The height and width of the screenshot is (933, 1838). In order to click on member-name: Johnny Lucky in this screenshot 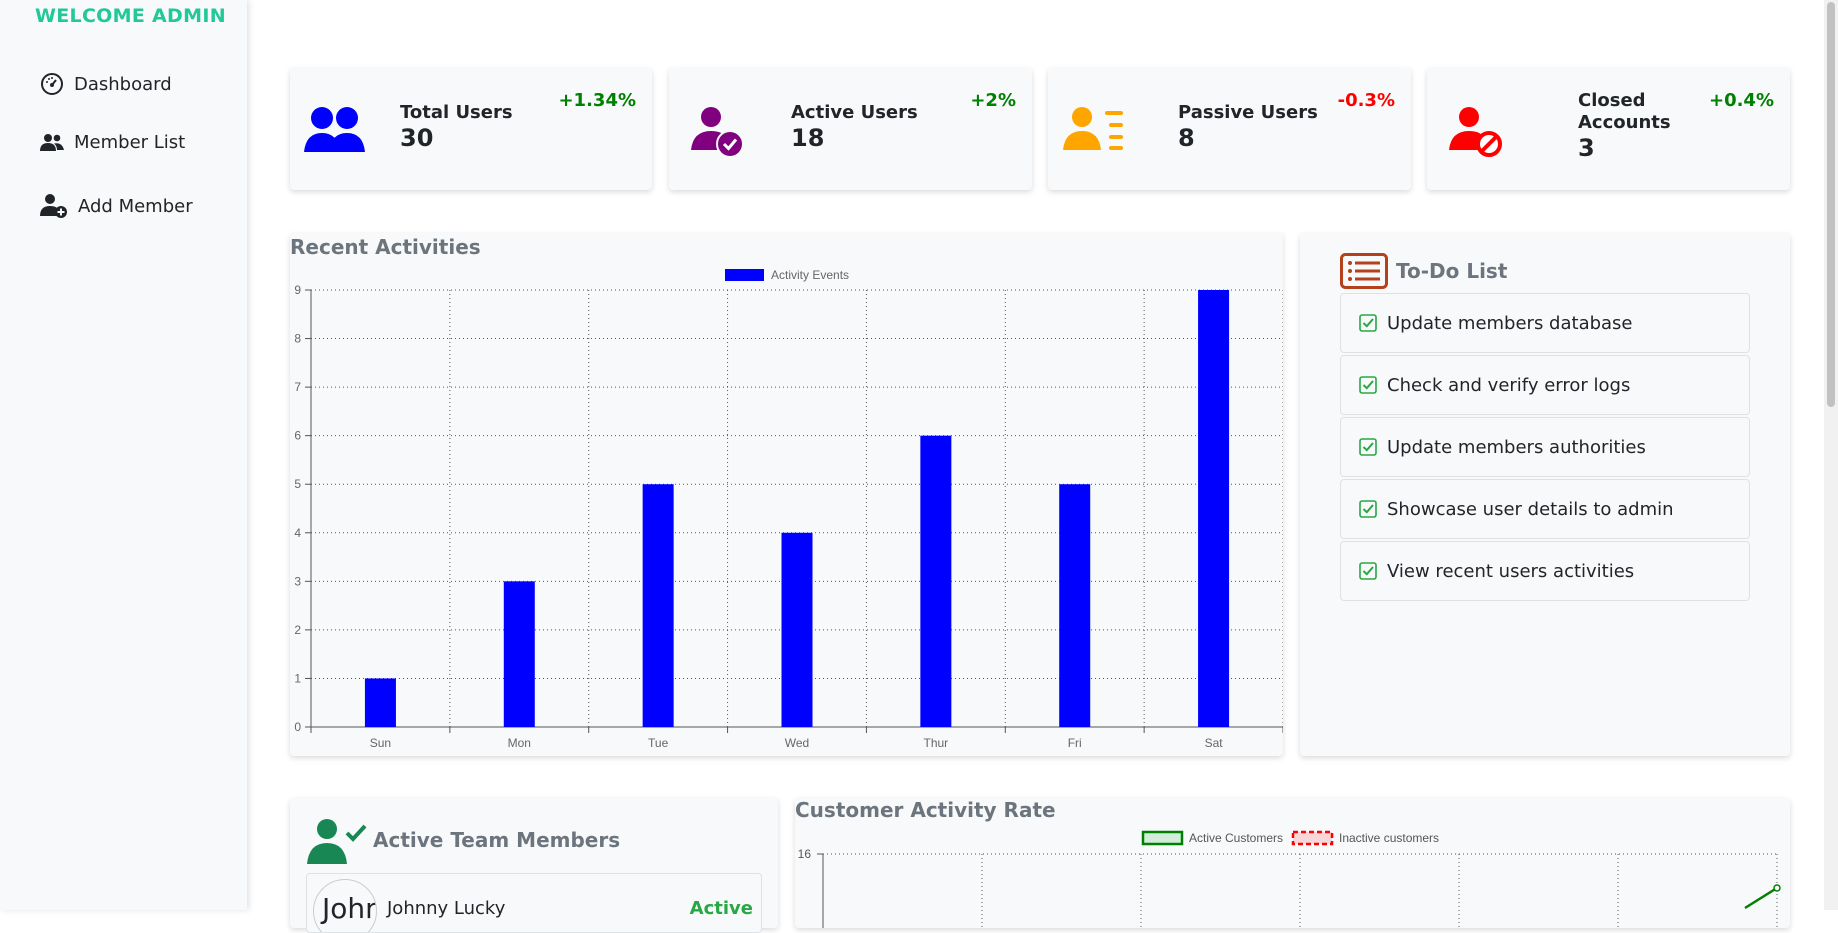, I will do `click(446, 908)`.